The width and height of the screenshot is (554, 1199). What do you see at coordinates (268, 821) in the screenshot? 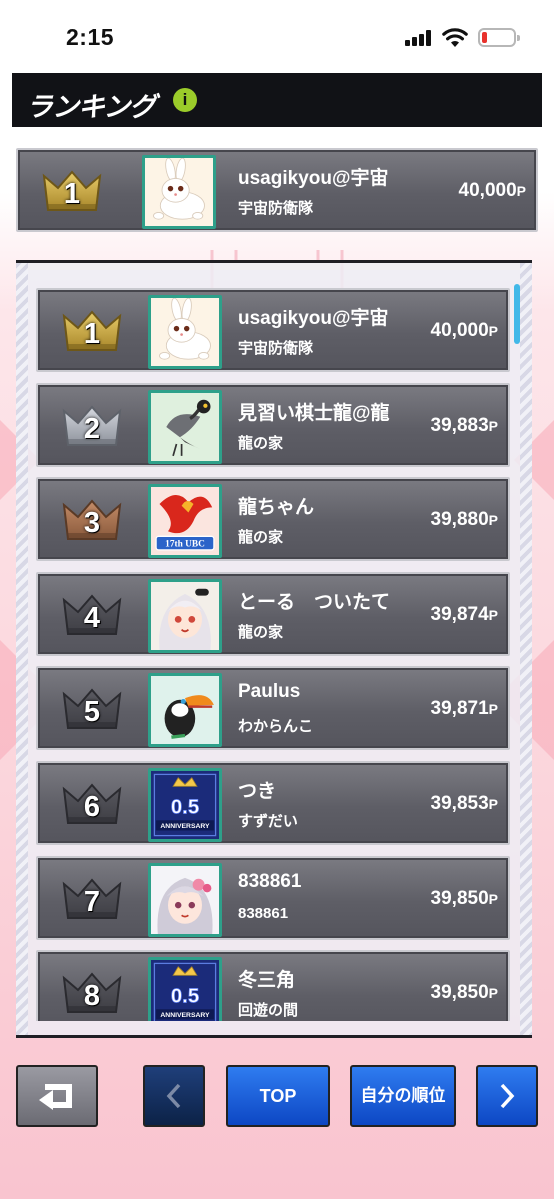
I see `player-team: すずだい` at bounding box center [268, 821].